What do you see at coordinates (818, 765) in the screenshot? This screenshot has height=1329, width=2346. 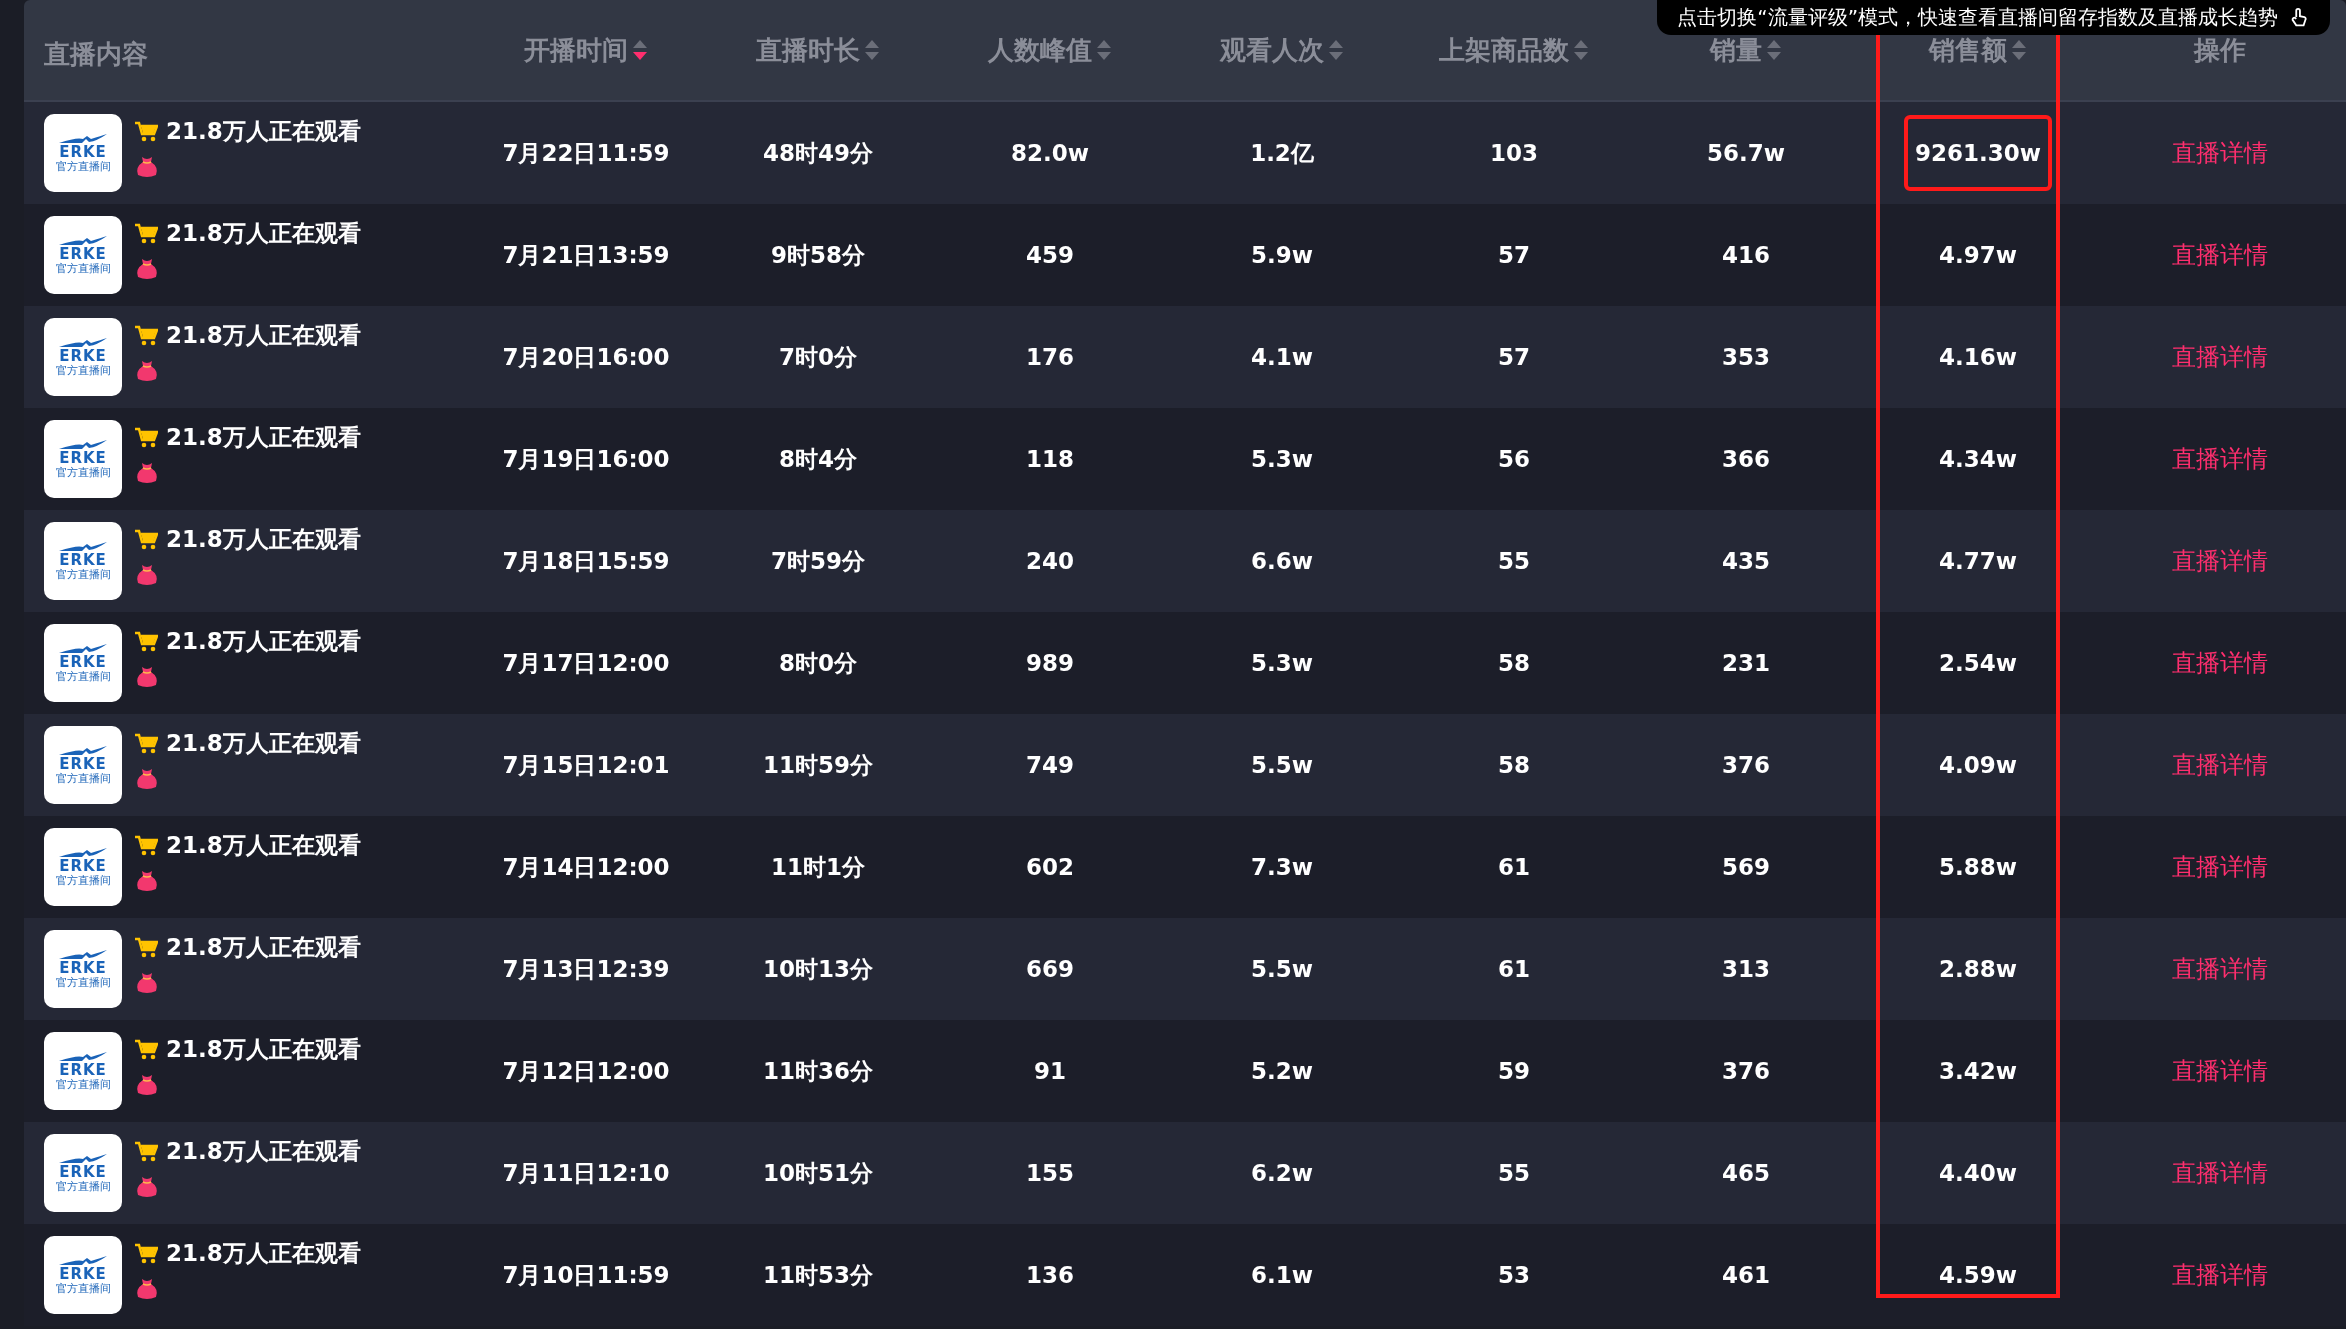 I see `table-cell-text: 11时59分` at bounding box center [818, 765].